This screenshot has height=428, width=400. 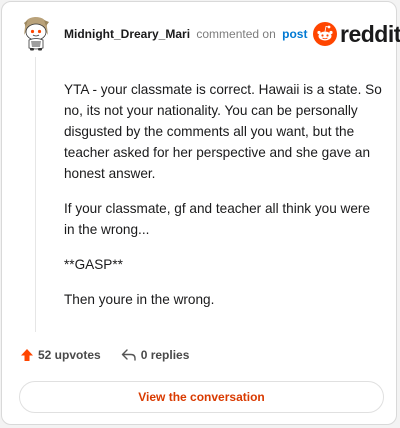 What do you see at coordinates (35, 194) in the screenshot?
I see `thread-line` at bounding box center [35, 194].